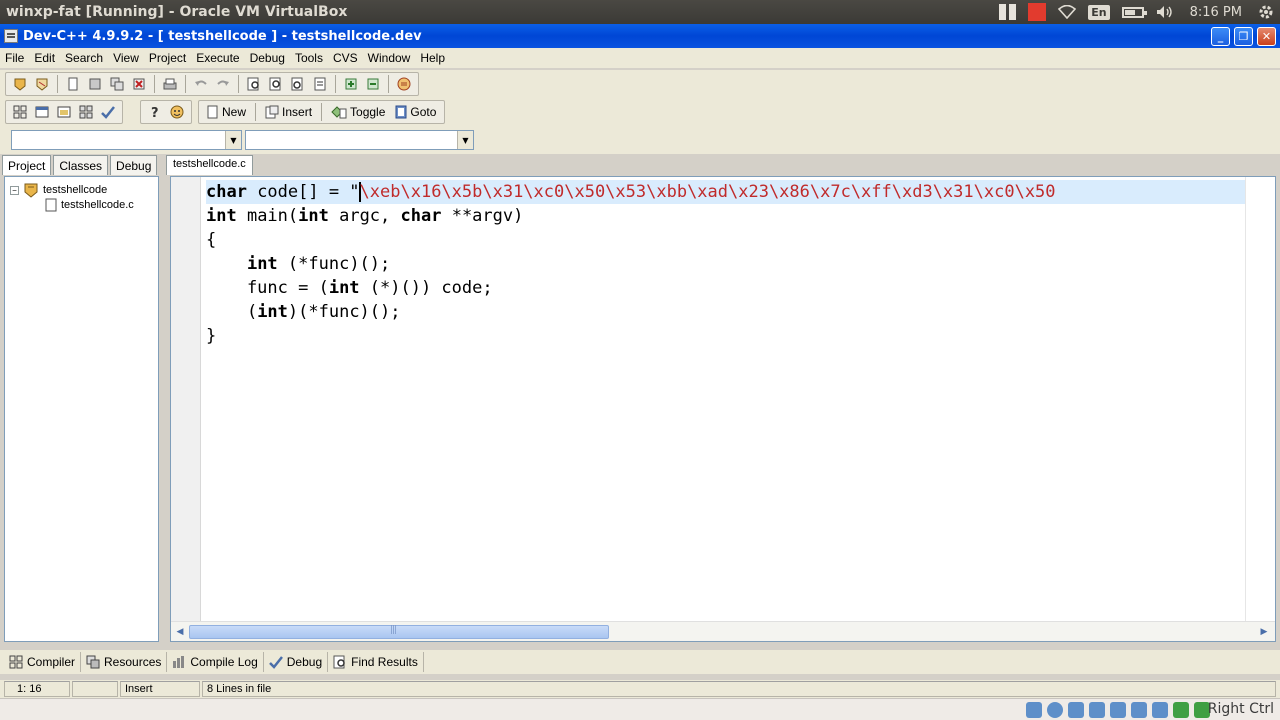  What do you see at coordinates (226, 192) in the screenshot?
I see `code-keyword: char` at bounding box center [226, 192].